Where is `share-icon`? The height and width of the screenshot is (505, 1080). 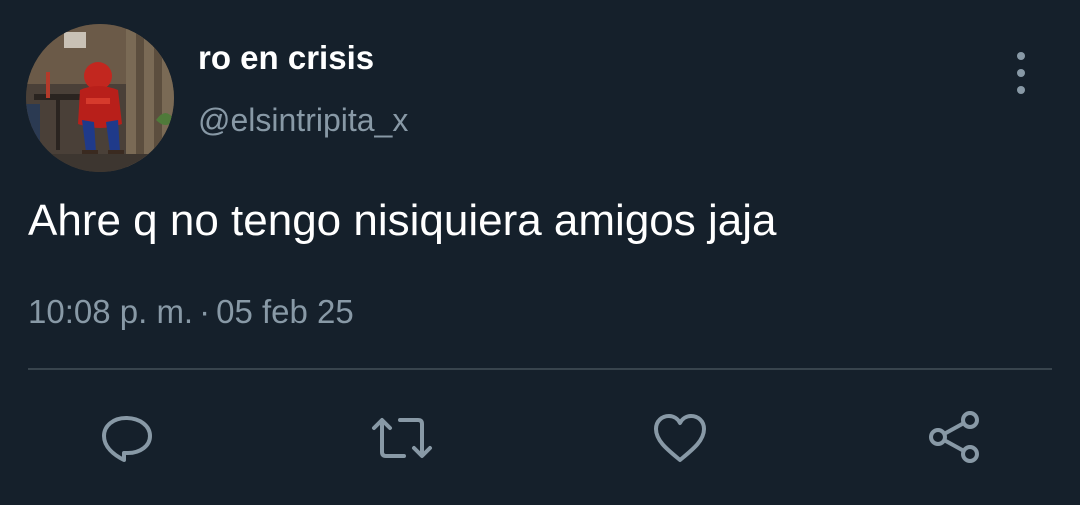 share-icon is located at coordinates (954, 437).